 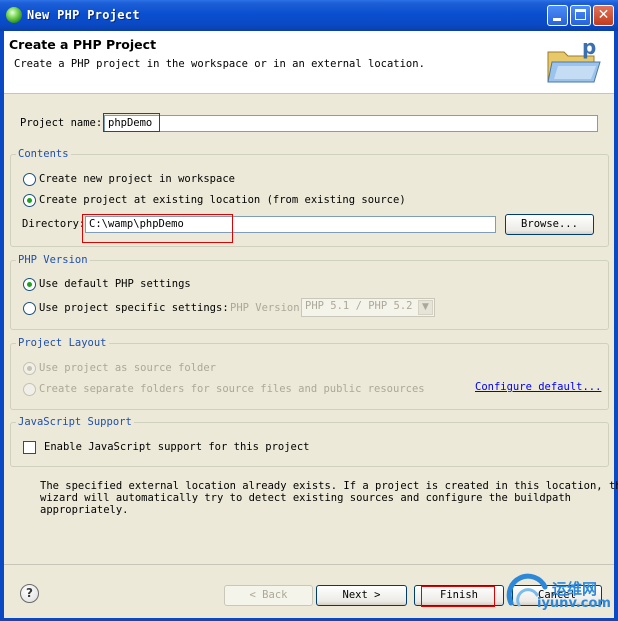 I want to click on chevron-down-icon: ▼, so click(x=425, y=307).